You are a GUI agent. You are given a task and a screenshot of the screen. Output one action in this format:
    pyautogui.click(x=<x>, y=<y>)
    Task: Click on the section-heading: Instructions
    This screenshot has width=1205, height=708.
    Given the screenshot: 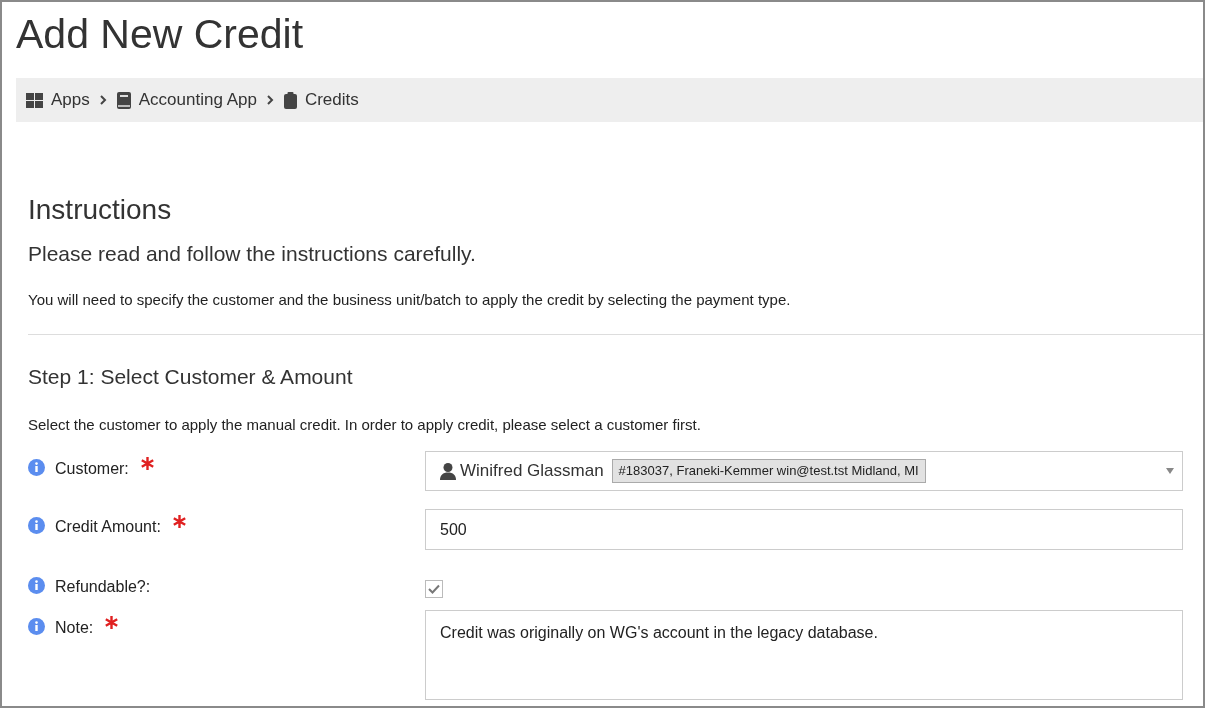 What is the action you would take?
    pyautogui.click(x=100, y=210)
    